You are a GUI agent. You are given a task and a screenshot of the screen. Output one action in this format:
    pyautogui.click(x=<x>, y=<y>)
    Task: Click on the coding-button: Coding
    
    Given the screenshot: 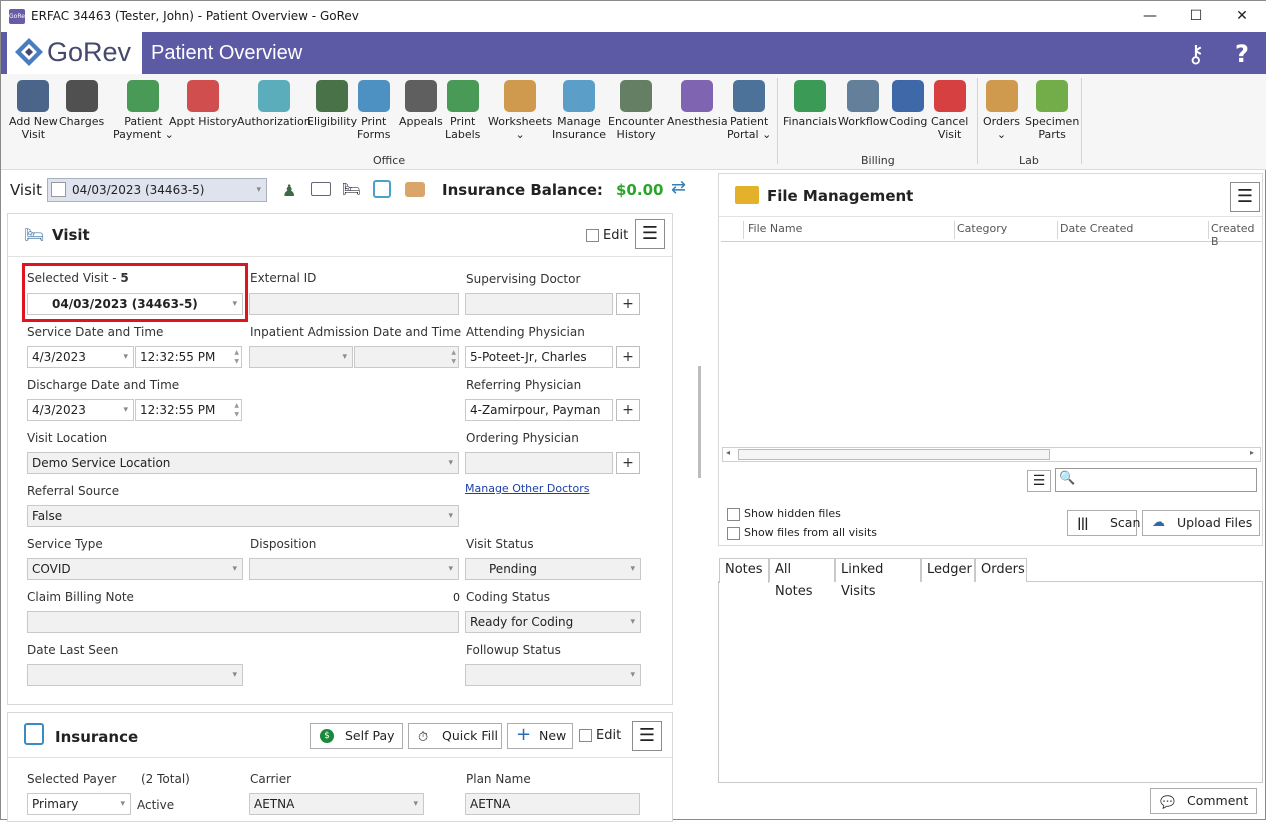 What is the action you would take?
    pyautogui.click(x=908, y=104)
    